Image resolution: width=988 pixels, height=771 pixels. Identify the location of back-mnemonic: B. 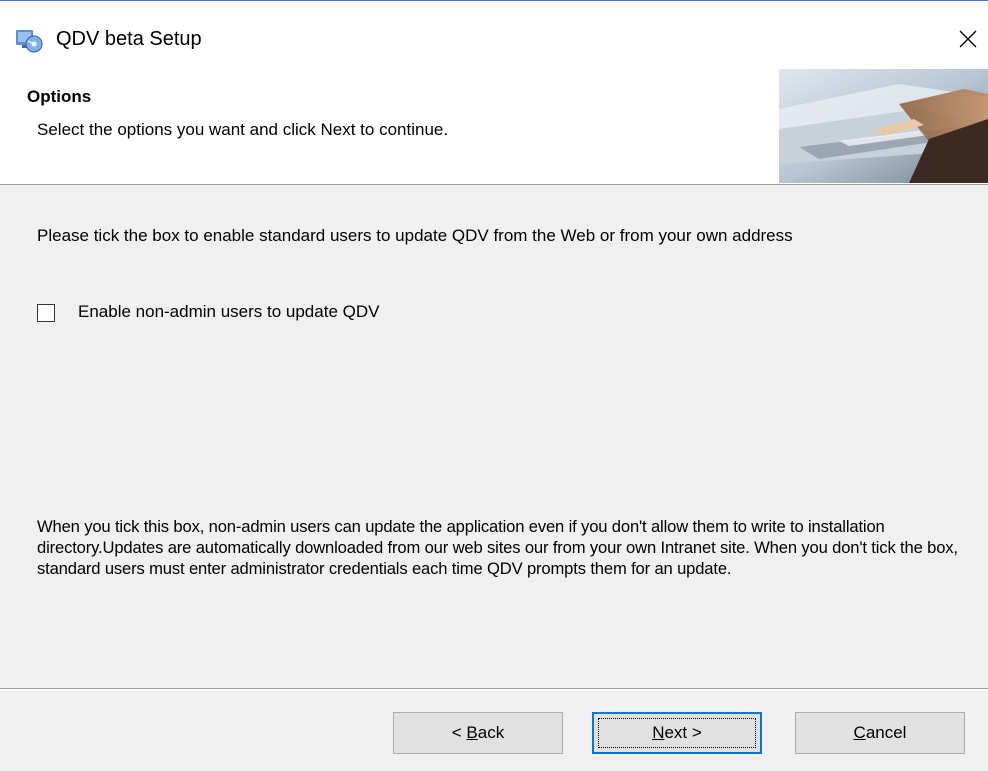
(472, 732).